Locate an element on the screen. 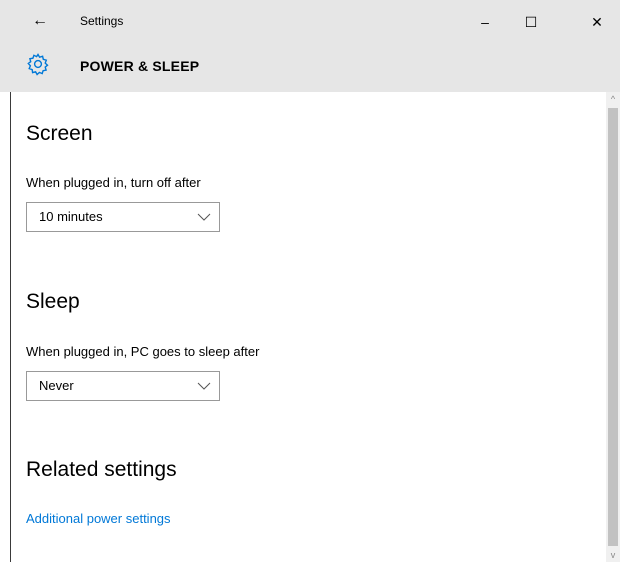  sleep-timeout-label: When plugged in, PC goes to sleep after is located at coordinates (143, 351).